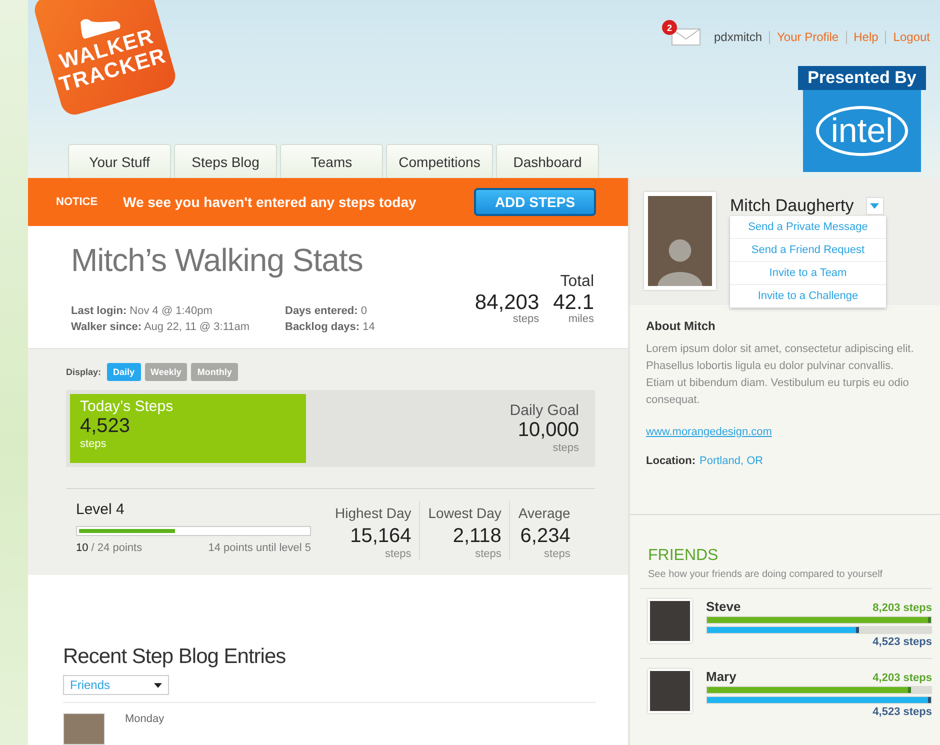 The height and width of the screenshot is (745, 940). What do you see at coordinates (175, 657) in the screenshot?
I see `blog-title: Recent Step Blog Entries` at bounding box center [175, 657].